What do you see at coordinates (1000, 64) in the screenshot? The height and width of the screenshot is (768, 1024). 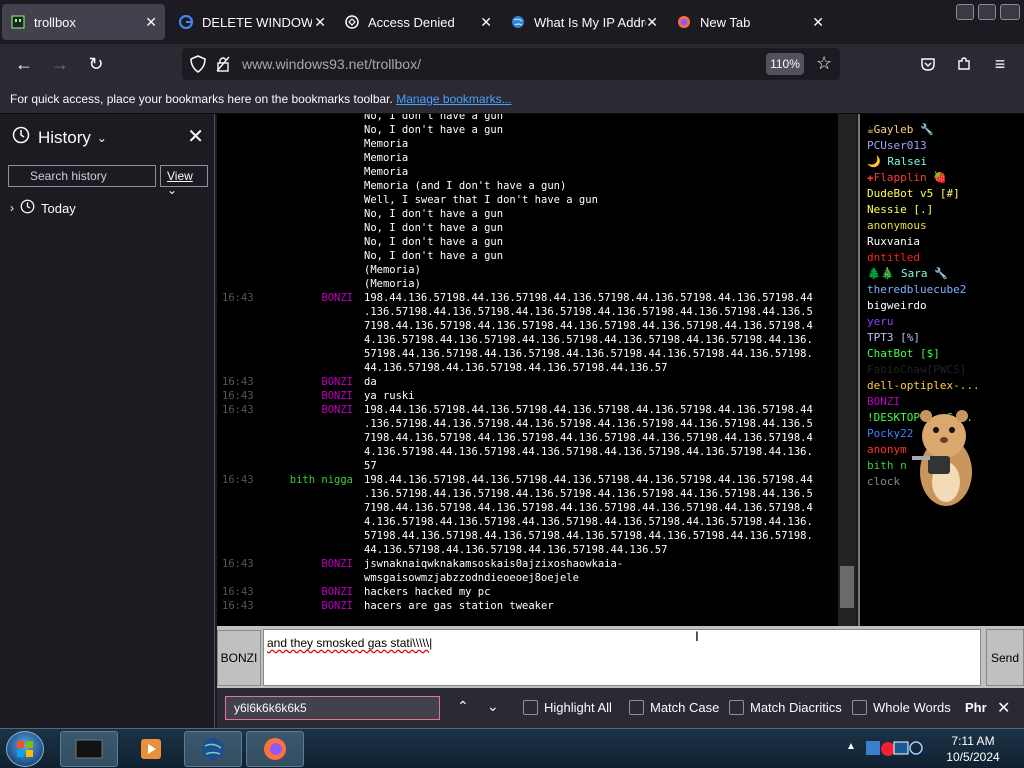 I see `menu-hamburger-icon: ≡` at bounding box center [1000, 64].